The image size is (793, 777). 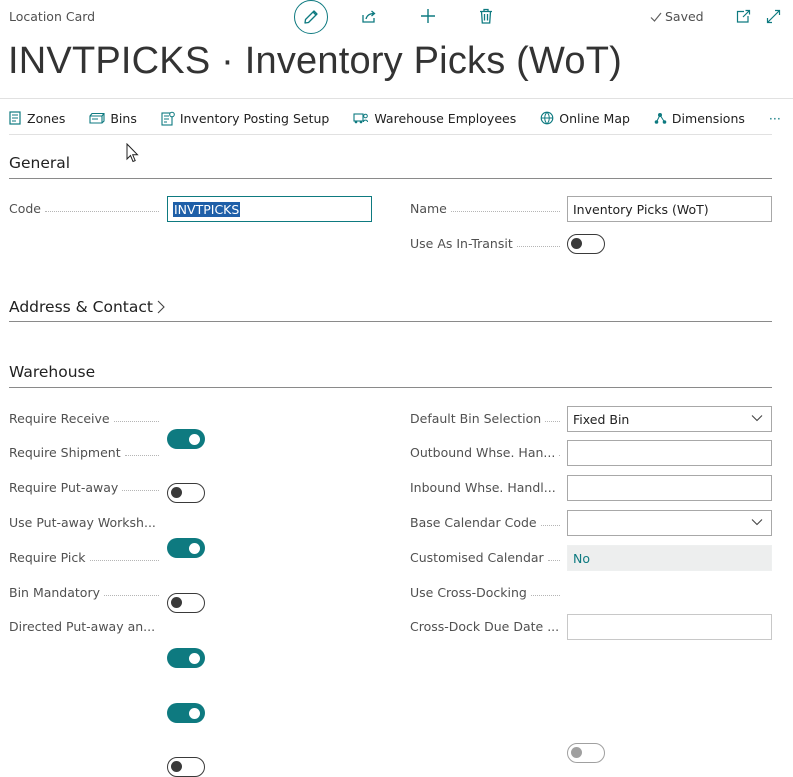 I want to click on open-new-window-icon, so click(x=743, y=16).